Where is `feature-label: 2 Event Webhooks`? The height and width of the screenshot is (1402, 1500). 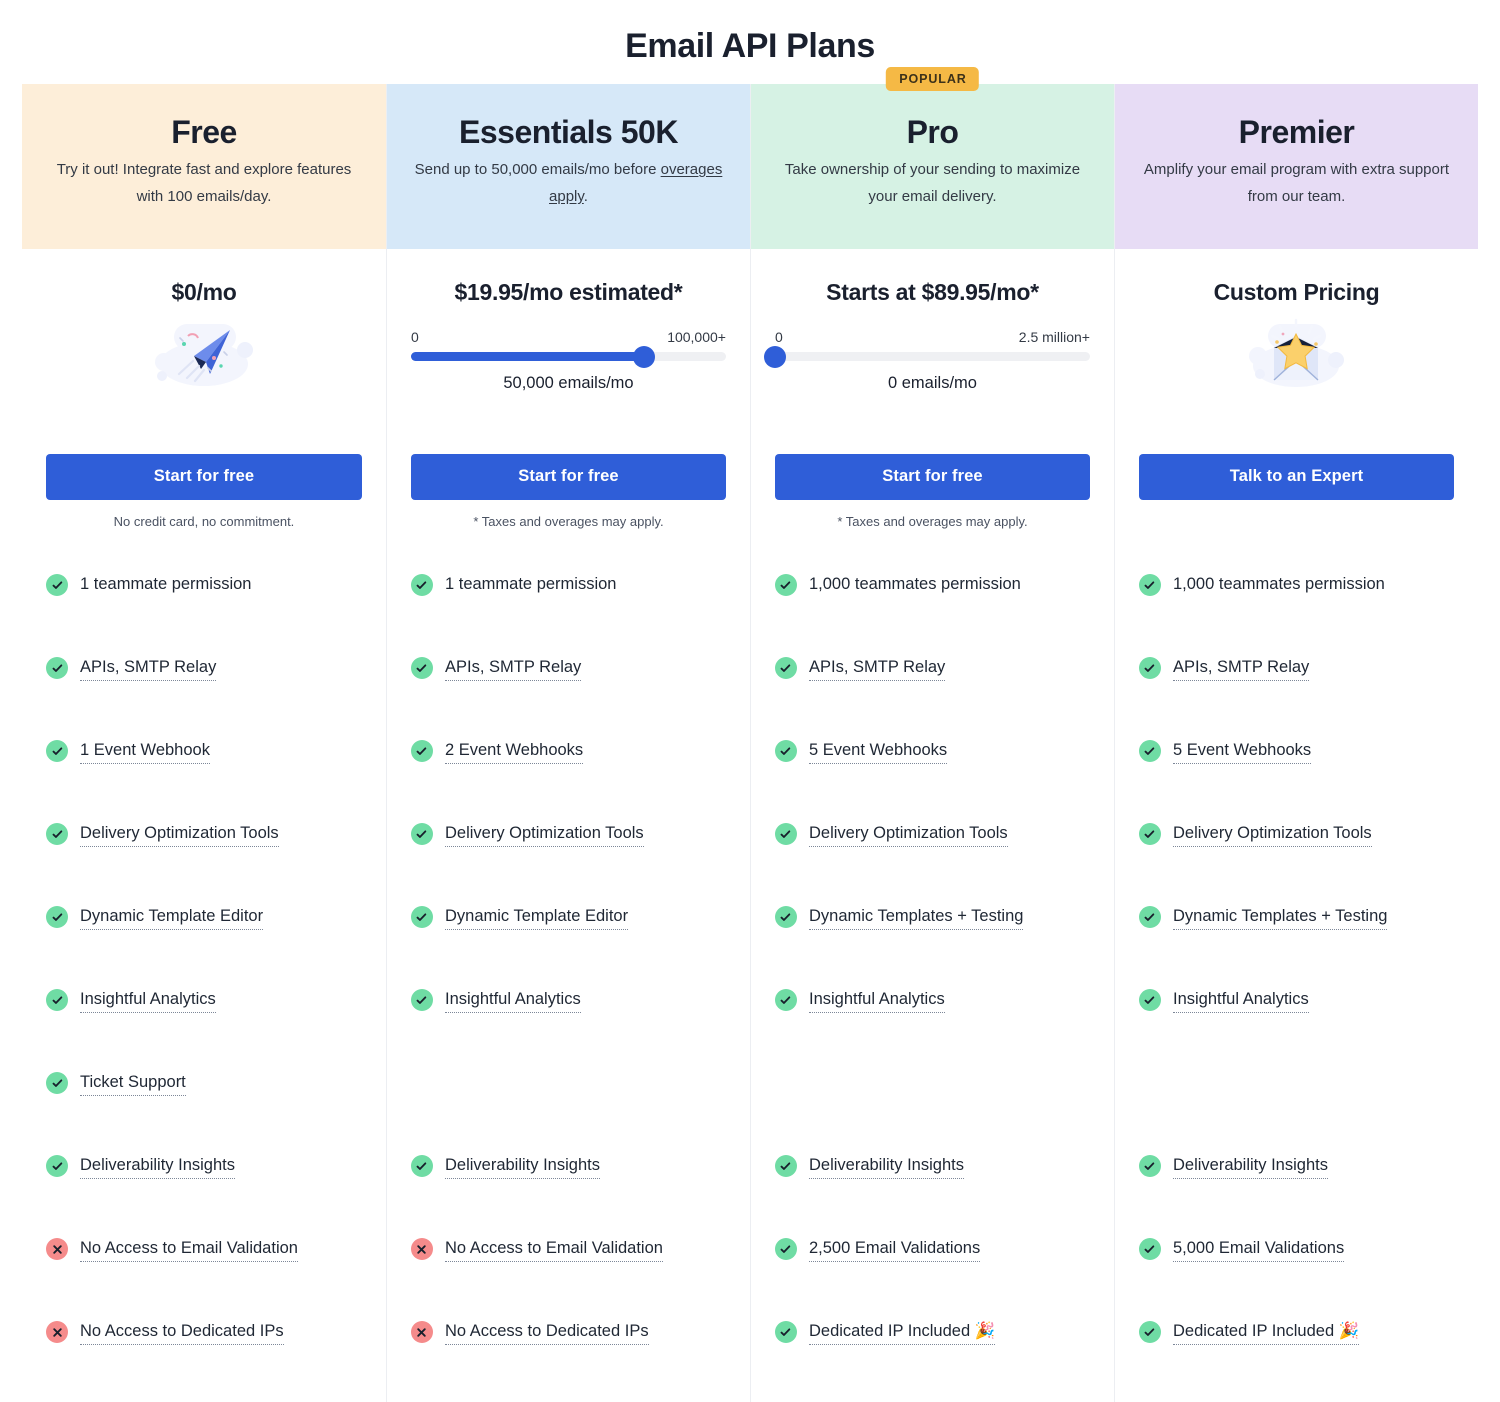
feature-label: 2 Event Webhooks is located at coordinates (514, 751).